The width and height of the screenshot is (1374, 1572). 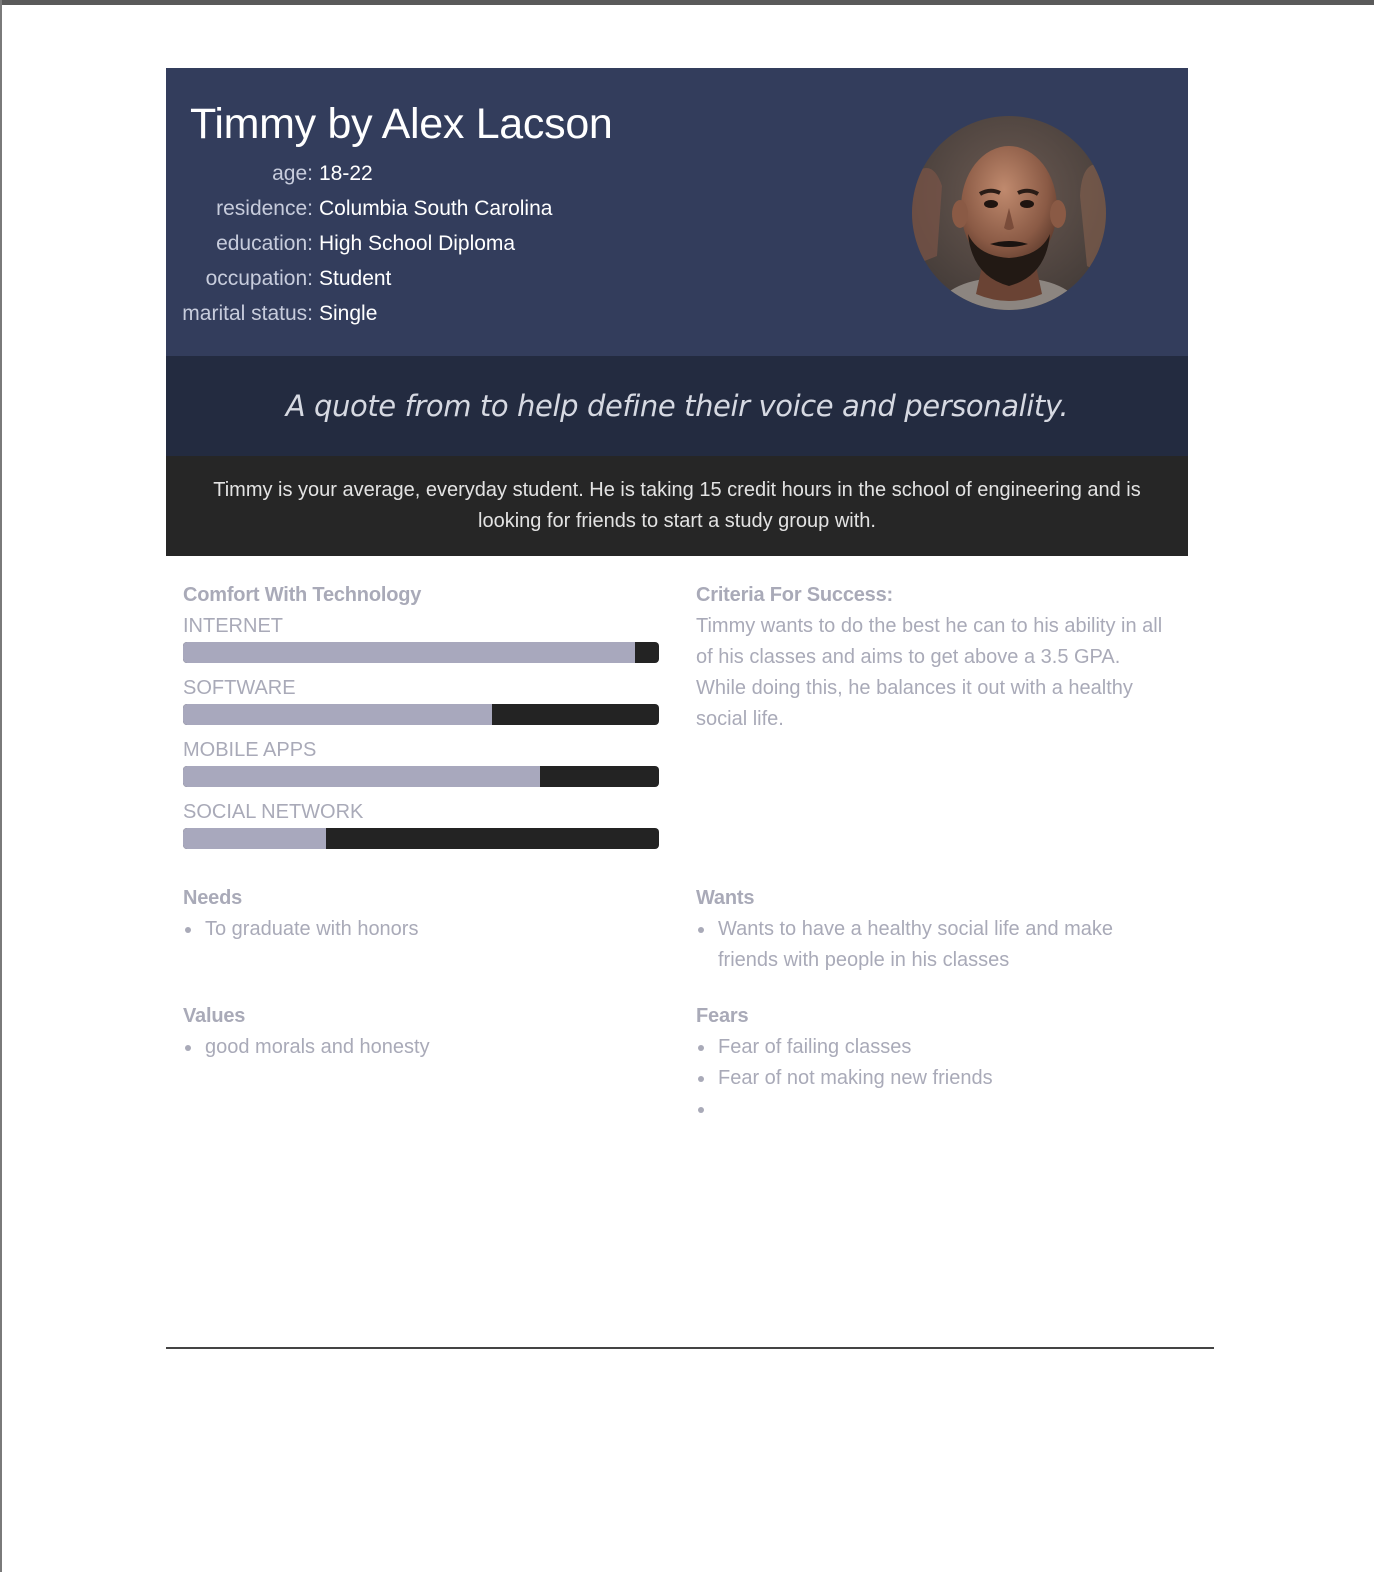 I want to click on values-list: good morals and honesty, so click(x=421, y=1047).